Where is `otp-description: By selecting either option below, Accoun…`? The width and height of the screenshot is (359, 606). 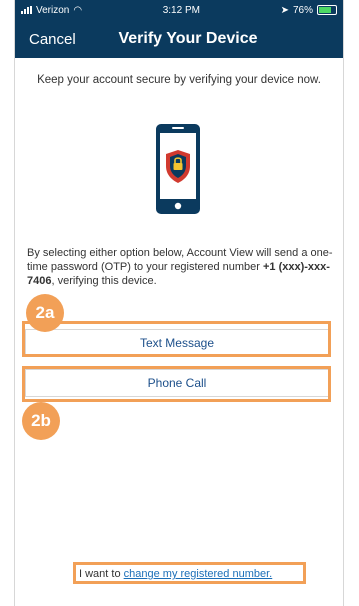 otp-description: By selecting either option below, Accoun… is located at coordinates (183, 267).